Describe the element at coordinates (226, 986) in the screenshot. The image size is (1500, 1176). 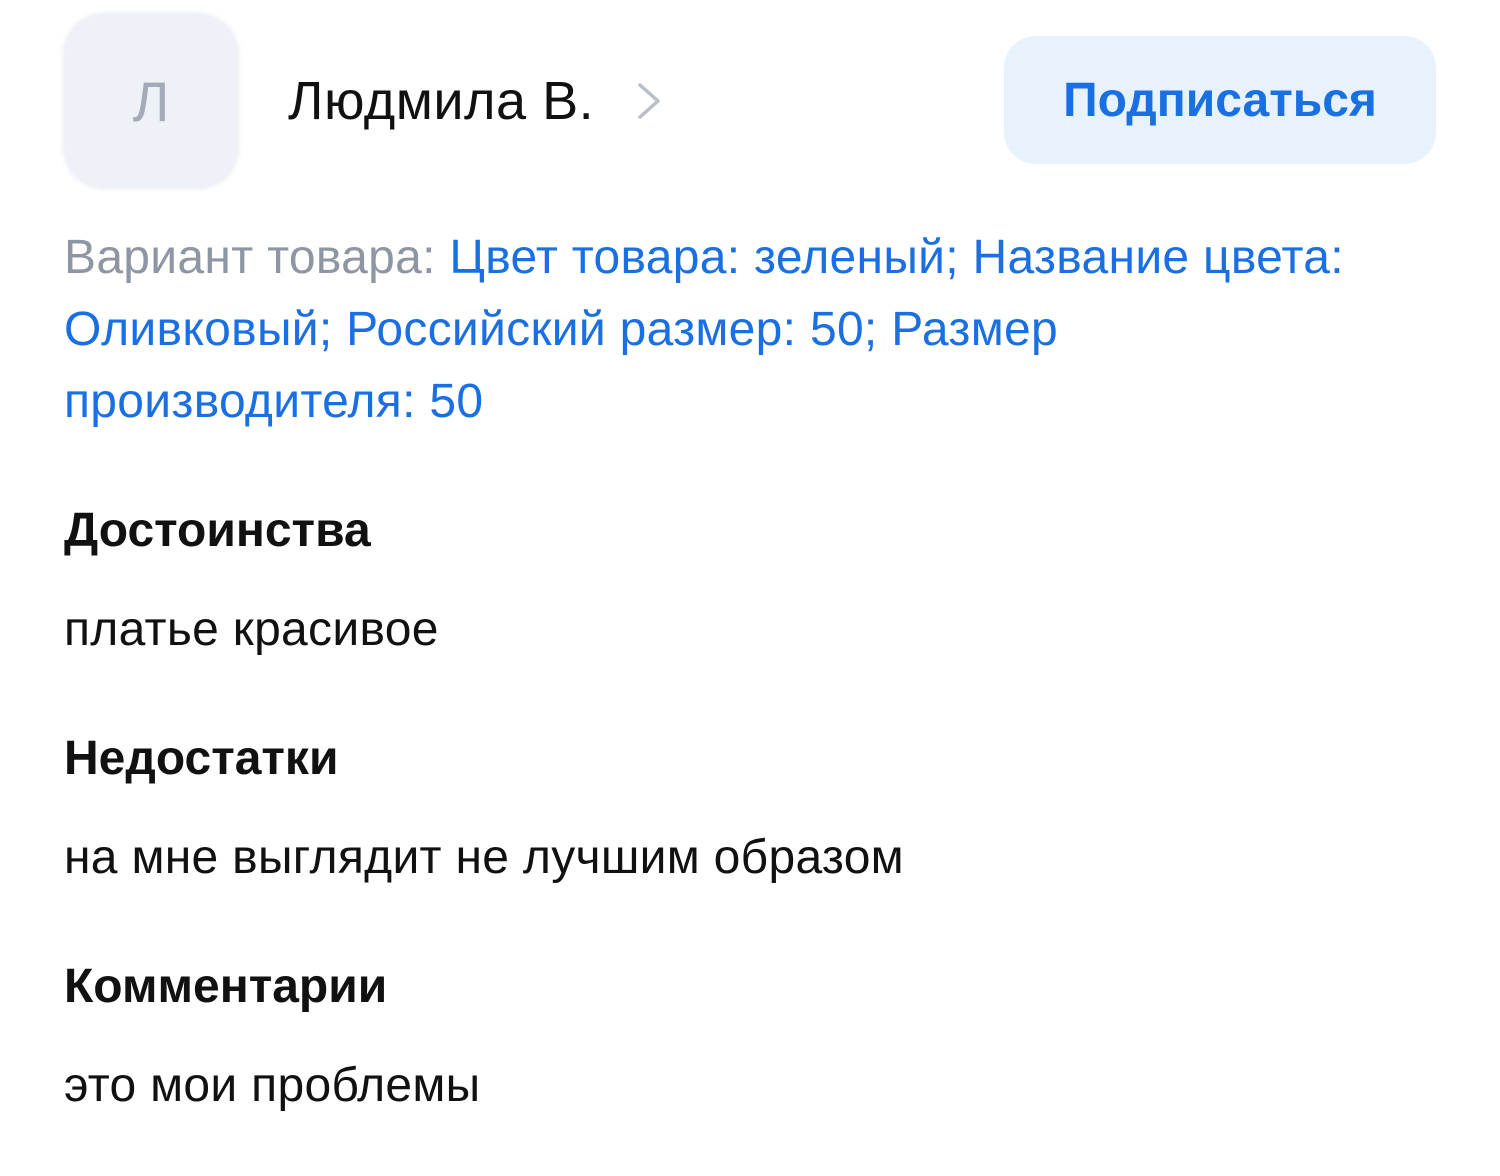
I see `comments-title: Комментарии` at that location.